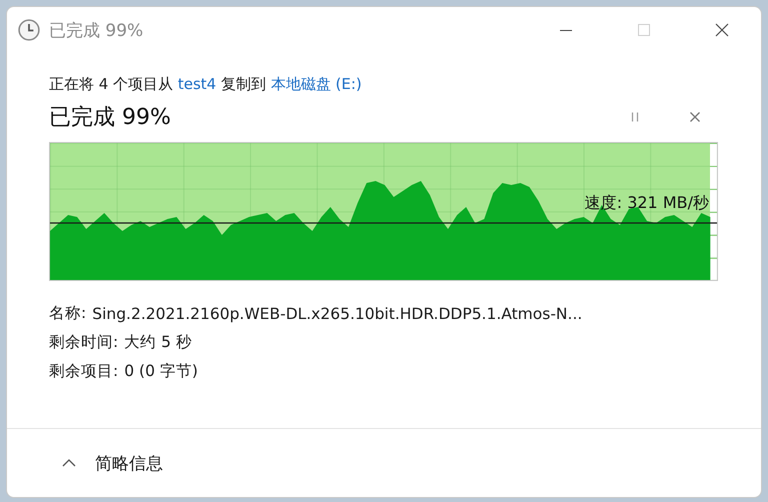 This screenshot has height=502, width=768. I want to click on detail-value: 大约 5 秒, so click(158, 342).